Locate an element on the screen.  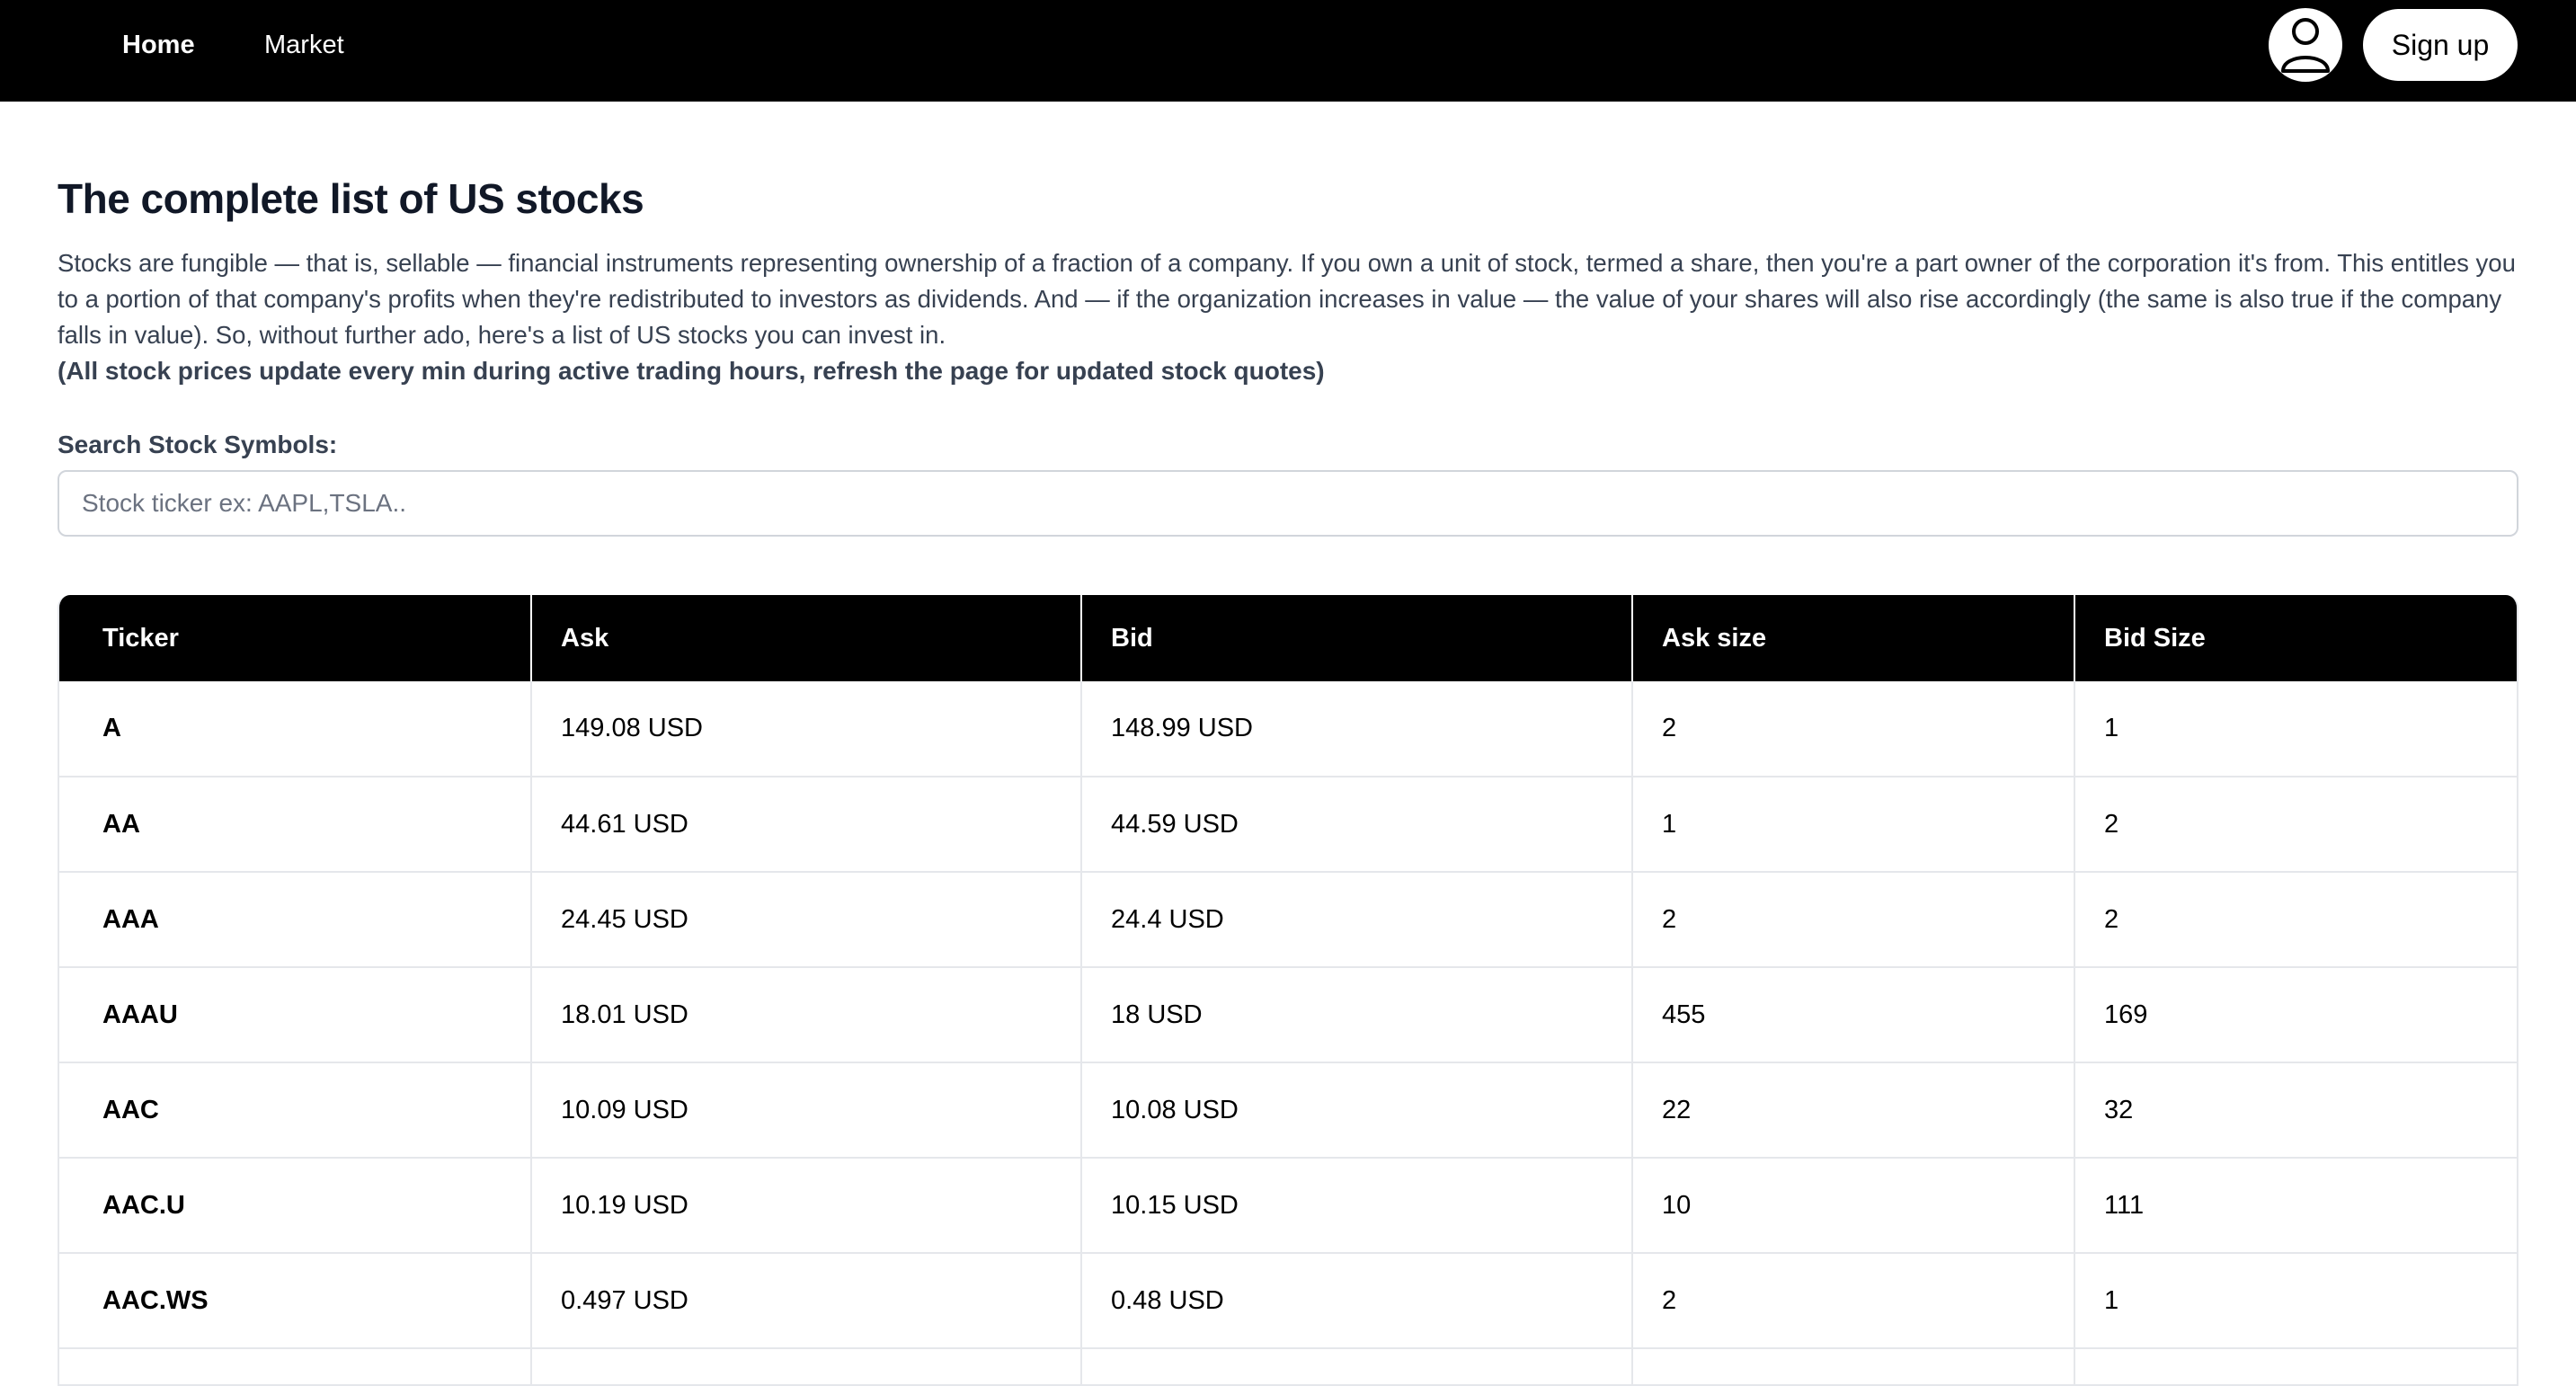
ticker-cell: AAC is located at coordinates (295, 1110).